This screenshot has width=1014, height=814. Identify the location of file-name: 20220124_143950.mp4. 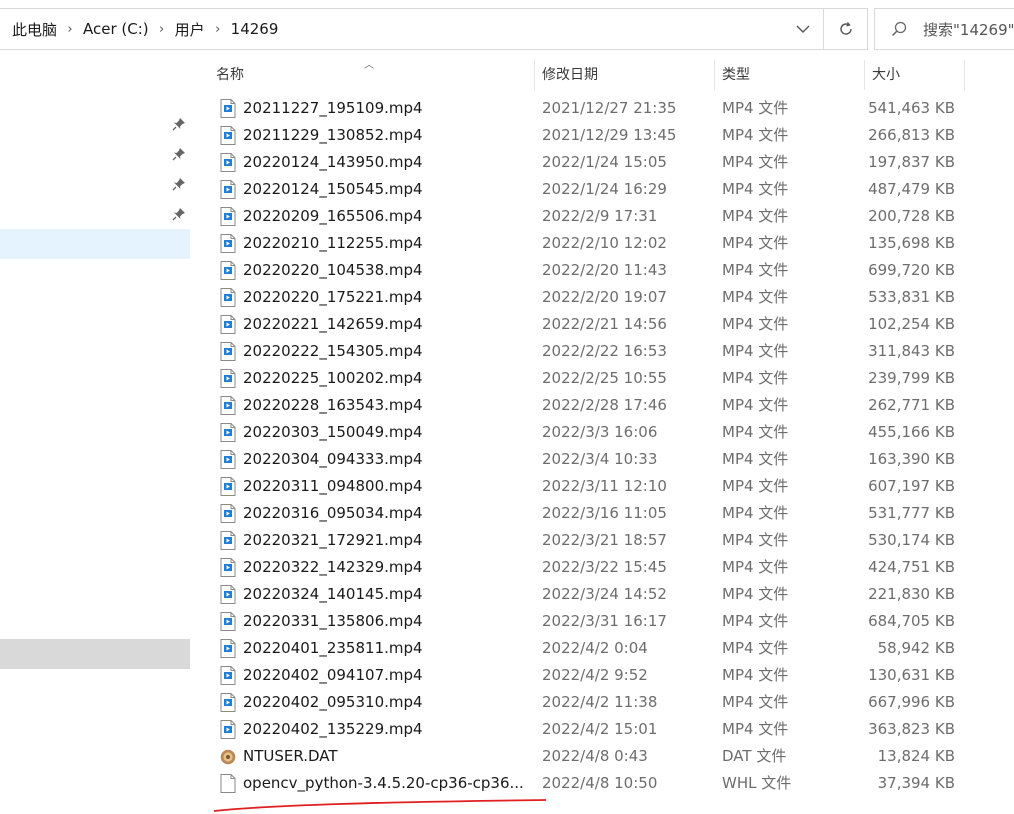
(333, 162).